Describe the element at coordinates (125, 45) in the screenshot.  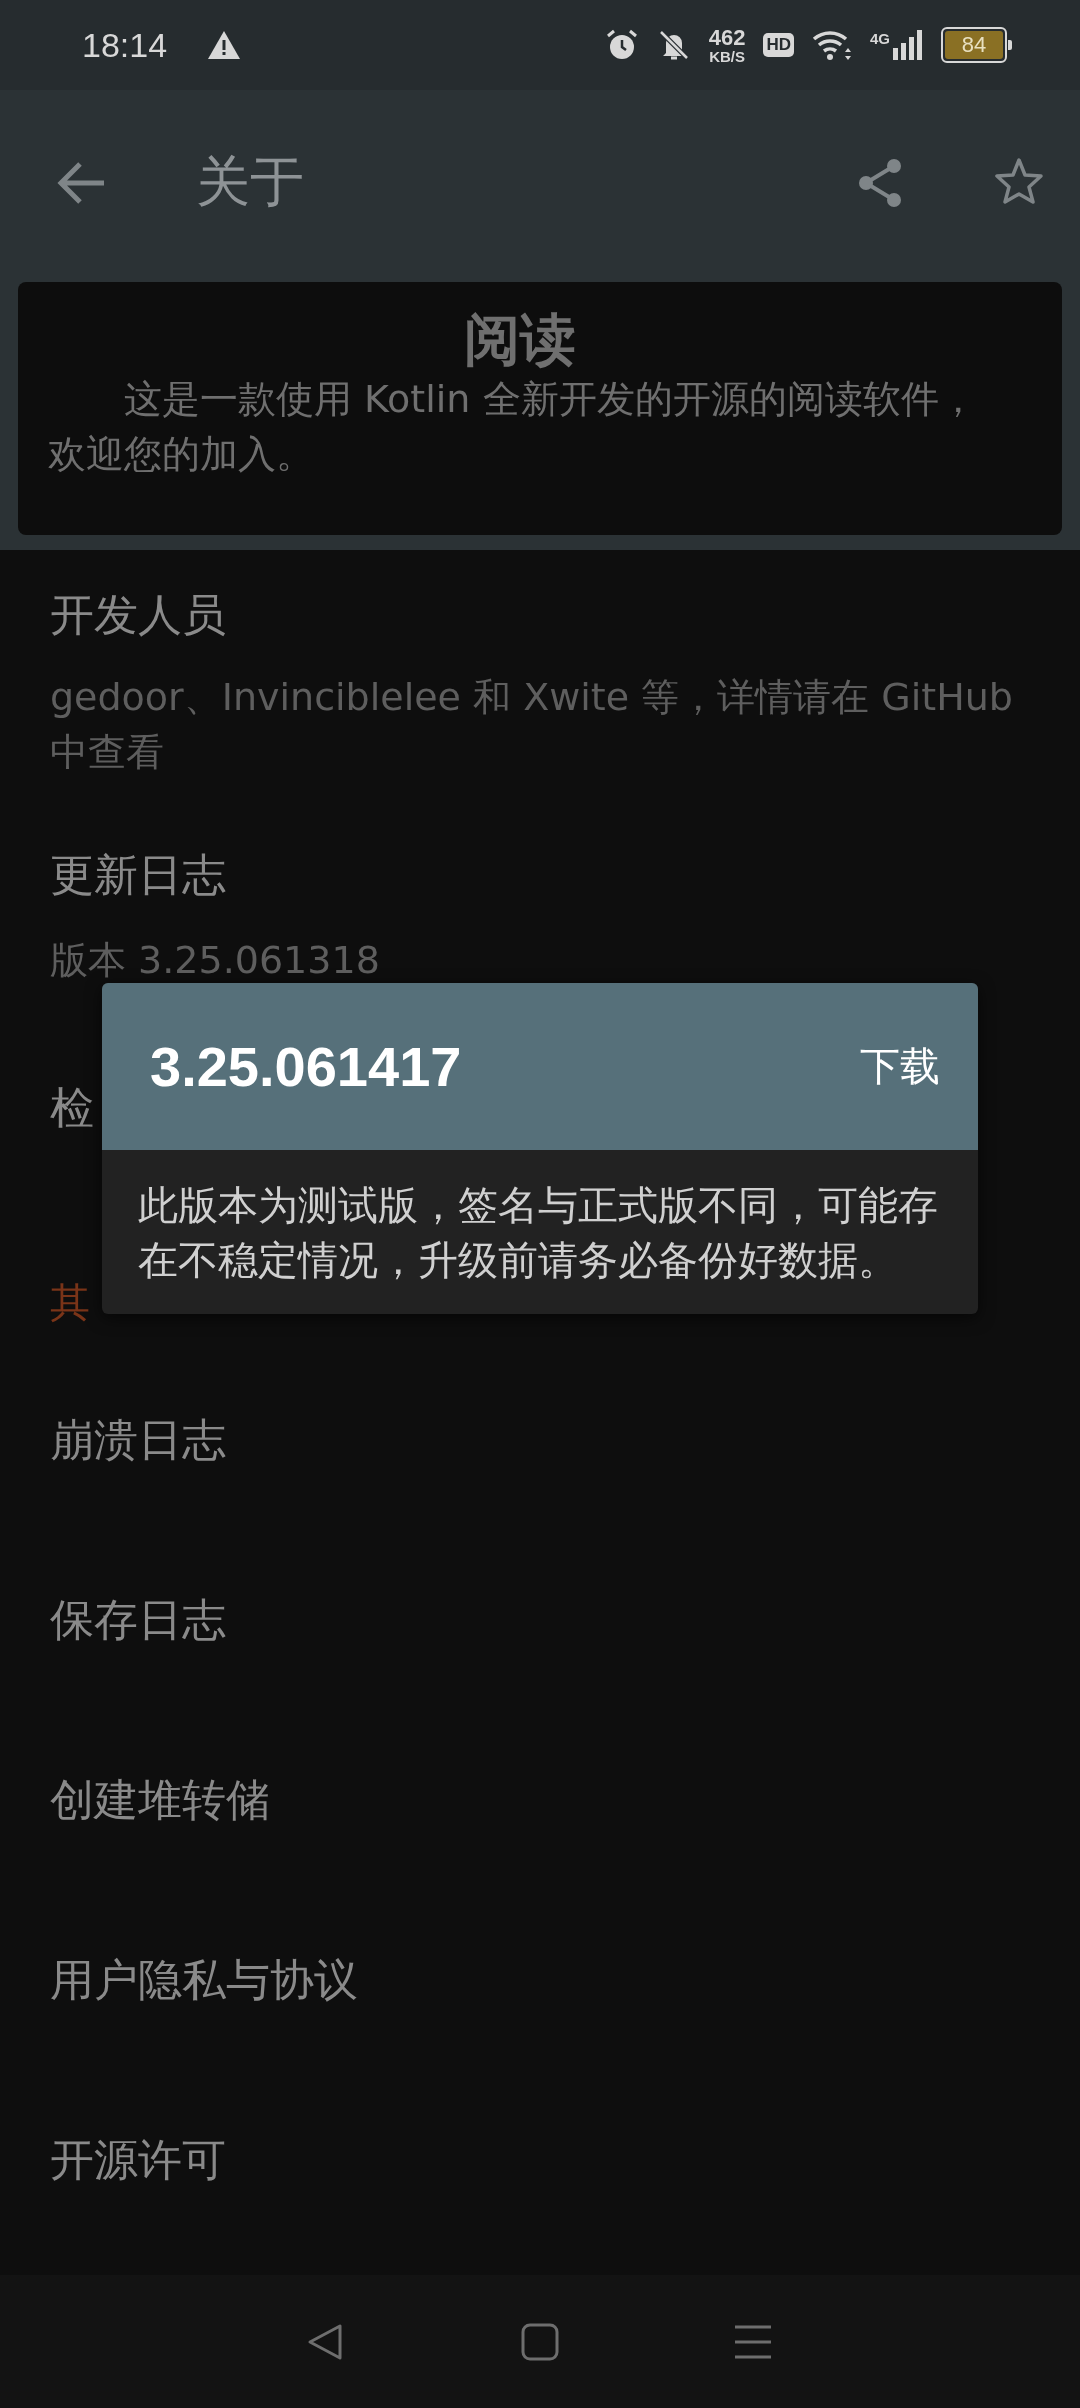
I see `status-time: 18:14` at that location.